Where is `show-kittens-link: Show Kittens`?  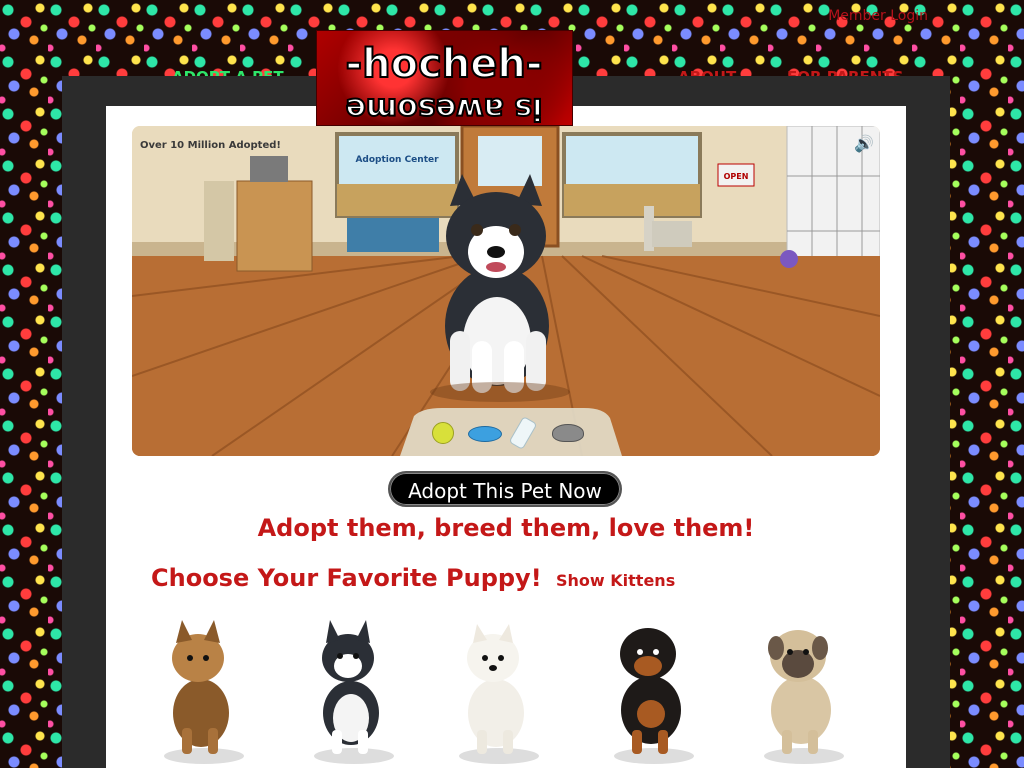
show-kittens-link: Show Kittens is located at coordinates (615, 580).